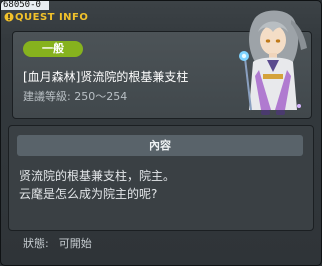 This screenshot has width=322, height=266. What do you see at coordinates (88, 194) in the screenshot?
I see `description-line: 云麾是怎么成为院主的呢?` at bounding box center [88, 194].